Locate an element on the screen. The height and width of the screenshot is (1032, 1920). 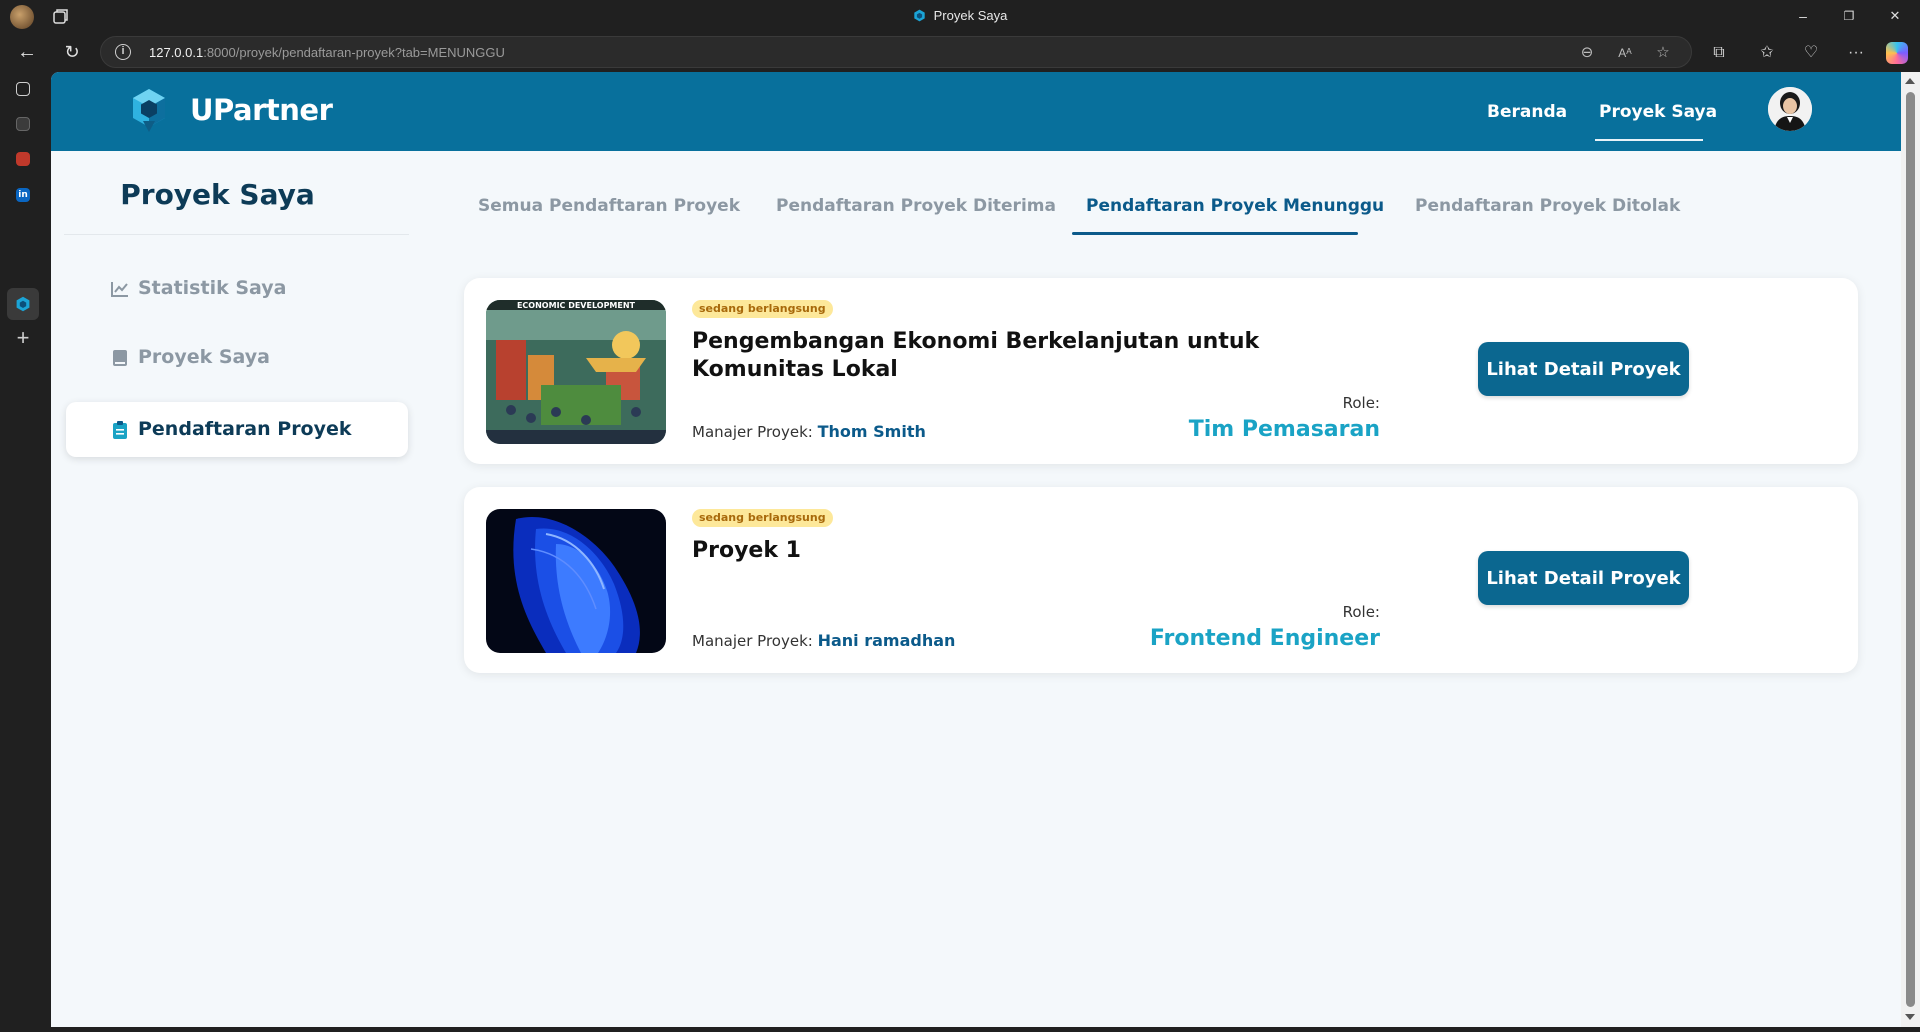
browser-essentials-icon: ♡ is located at coordinates (1811, 53).